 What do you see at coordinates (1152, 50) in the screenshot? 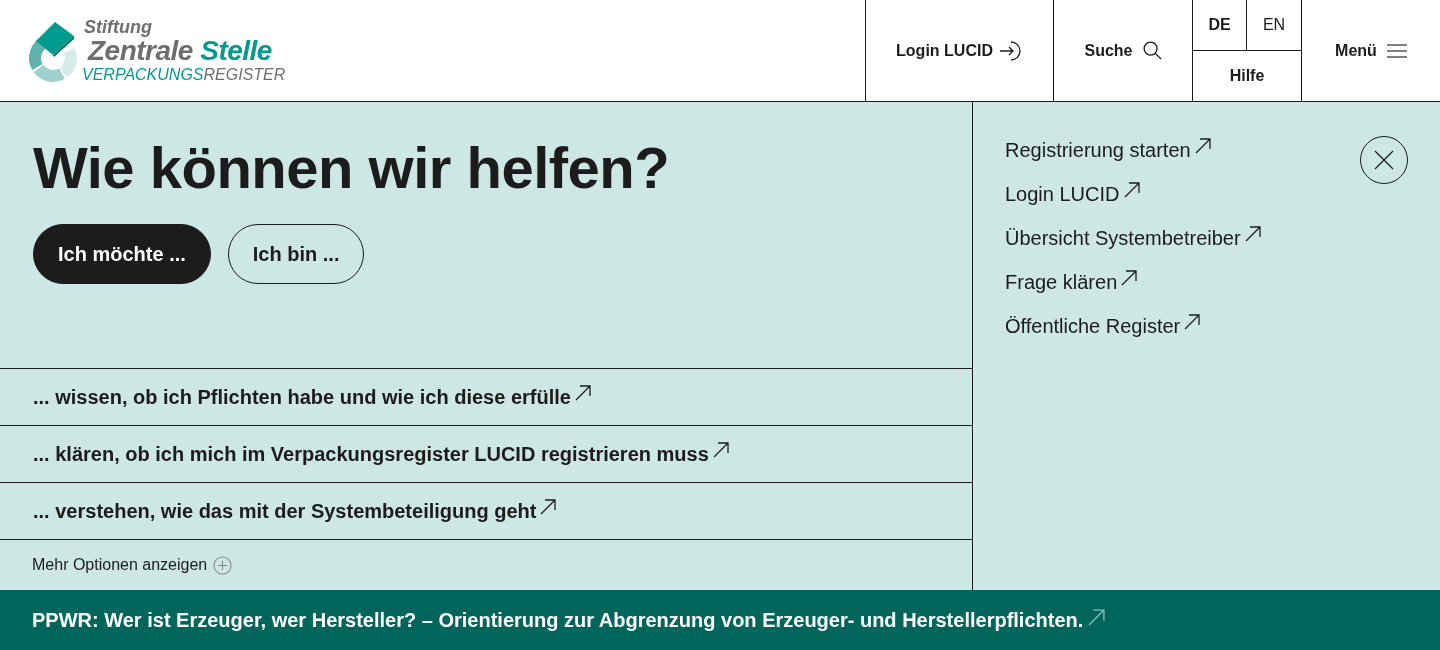
I see `search-icon` at bounding box center [1152, 50].